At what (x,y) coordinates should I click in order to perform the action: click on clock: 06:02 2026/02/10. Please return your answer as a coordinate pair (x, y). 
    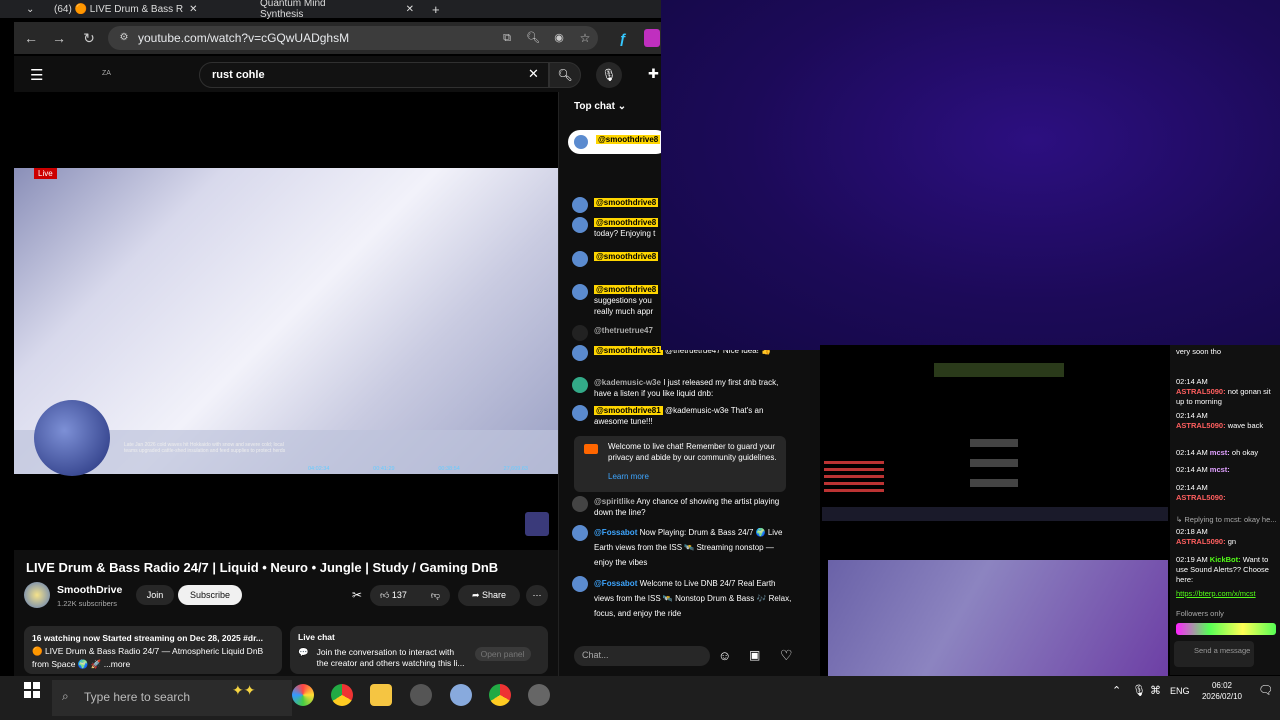
    Looking at the image, I should click on (1222, 691).